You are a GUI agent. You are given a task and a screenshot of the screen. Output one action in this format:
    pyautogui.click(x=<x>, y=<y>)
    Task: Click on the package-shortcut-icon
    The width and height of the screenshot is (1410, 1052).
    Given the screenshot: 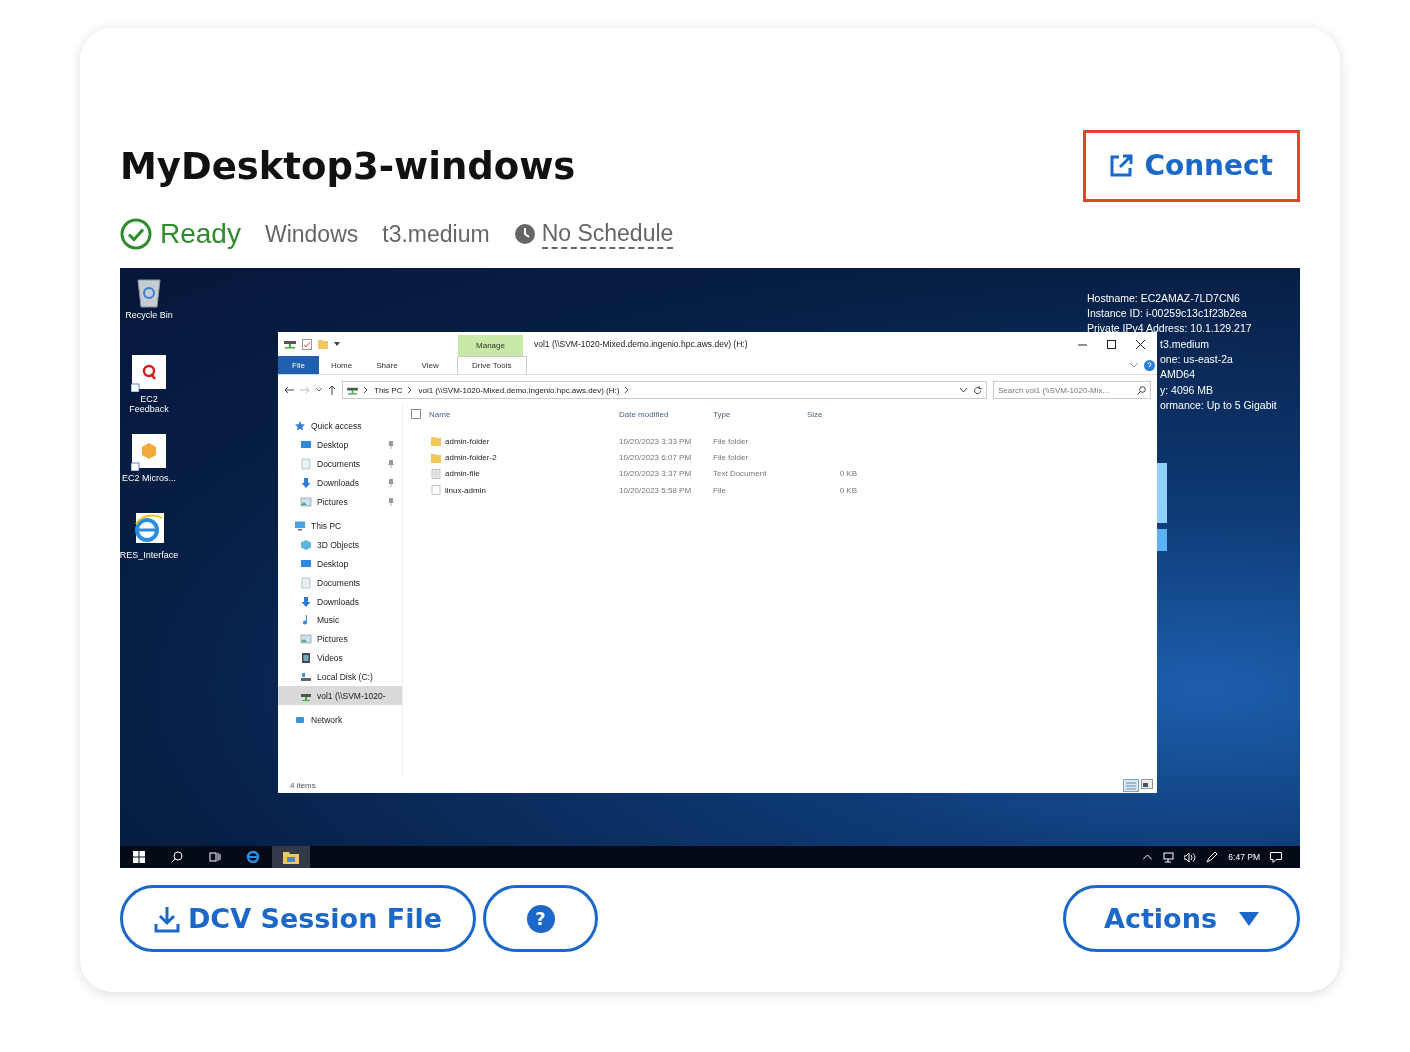 What is the action you would take?
    pyautogui.click(x=149, y=452)
    